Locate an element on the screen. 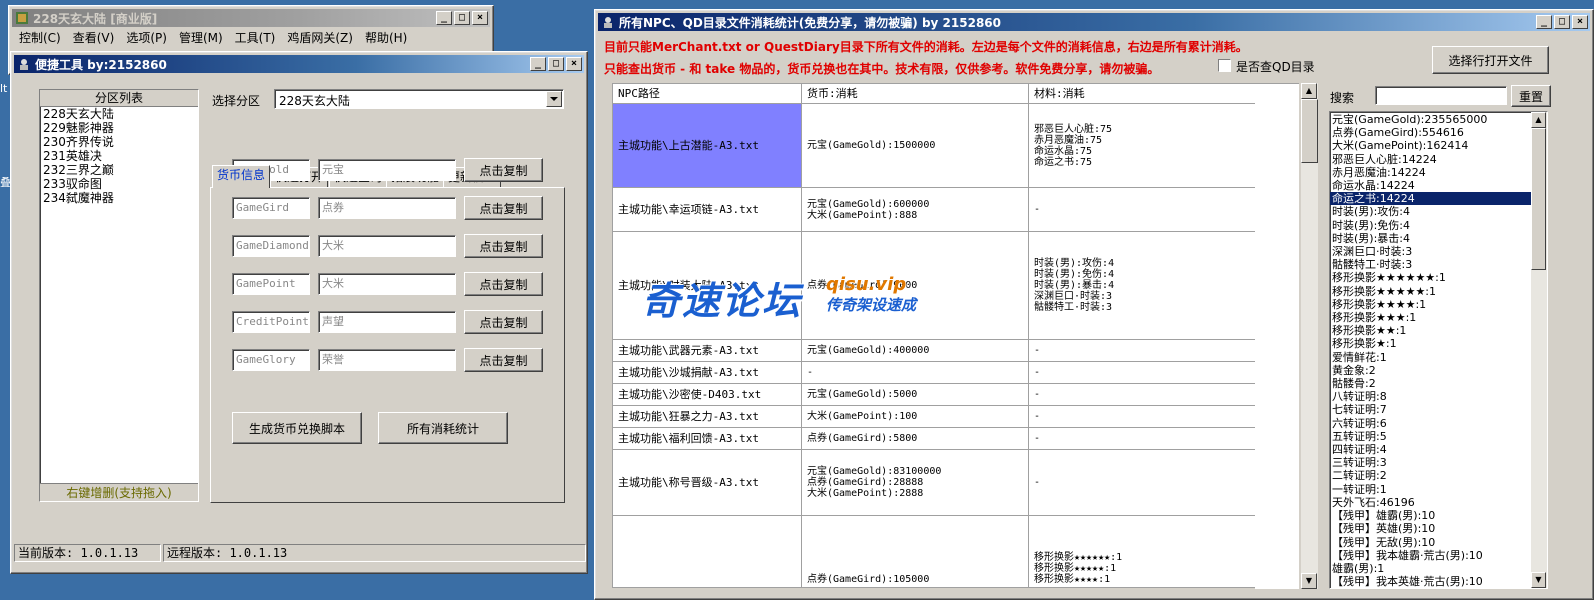 The image size is (1594, 600). total-list-item: 移形换影★★★★★★:1 is located at coordinates (1438, 277).